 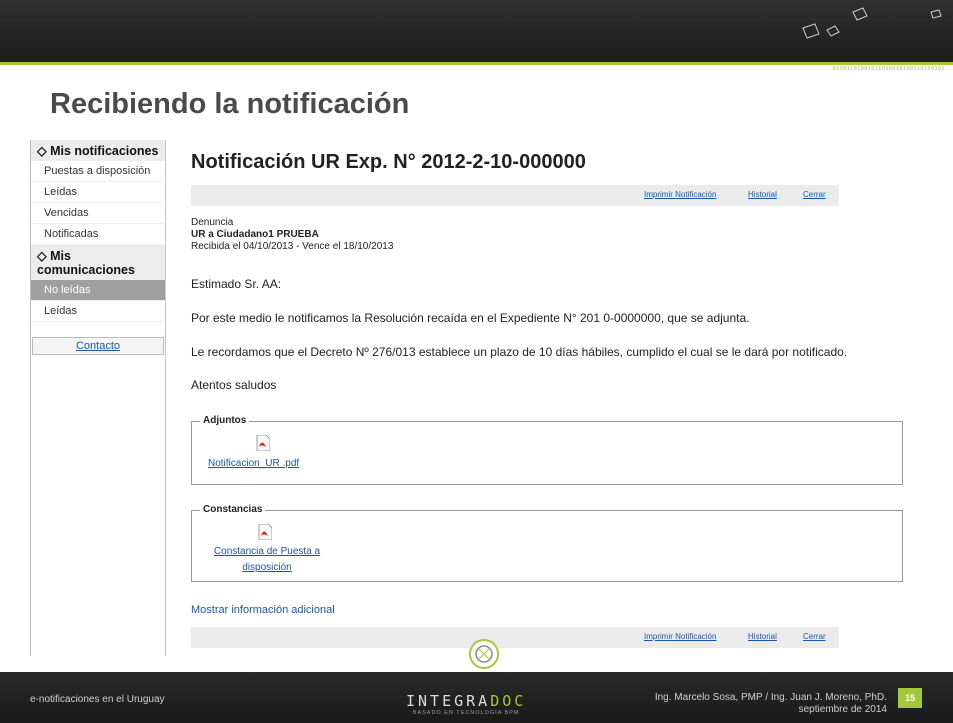 I want to click on brand-emblem-icon, so click(x=484, y=654).